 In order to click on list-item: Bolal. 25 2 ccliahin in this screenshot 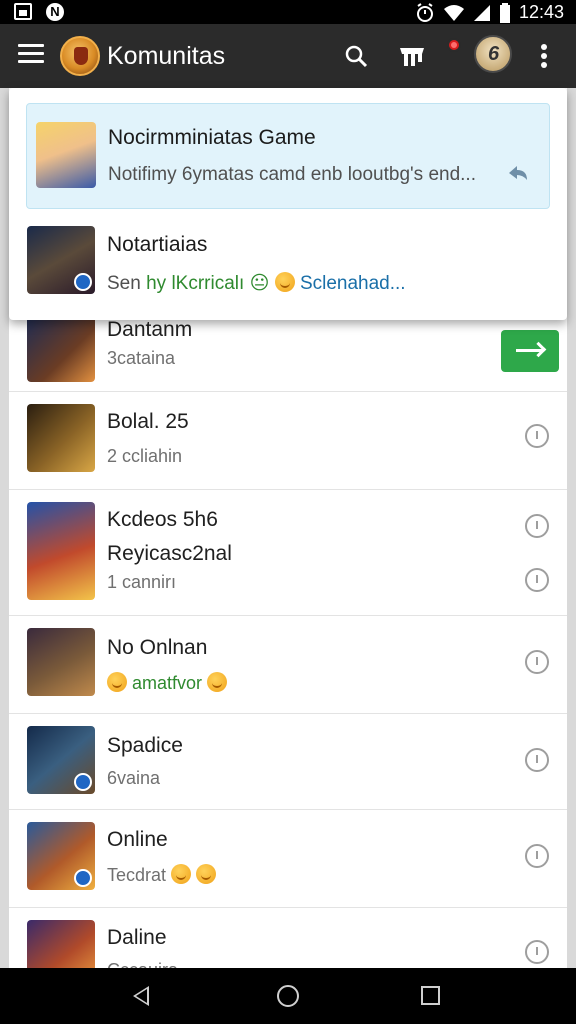, I will do `click(288, 441)`.